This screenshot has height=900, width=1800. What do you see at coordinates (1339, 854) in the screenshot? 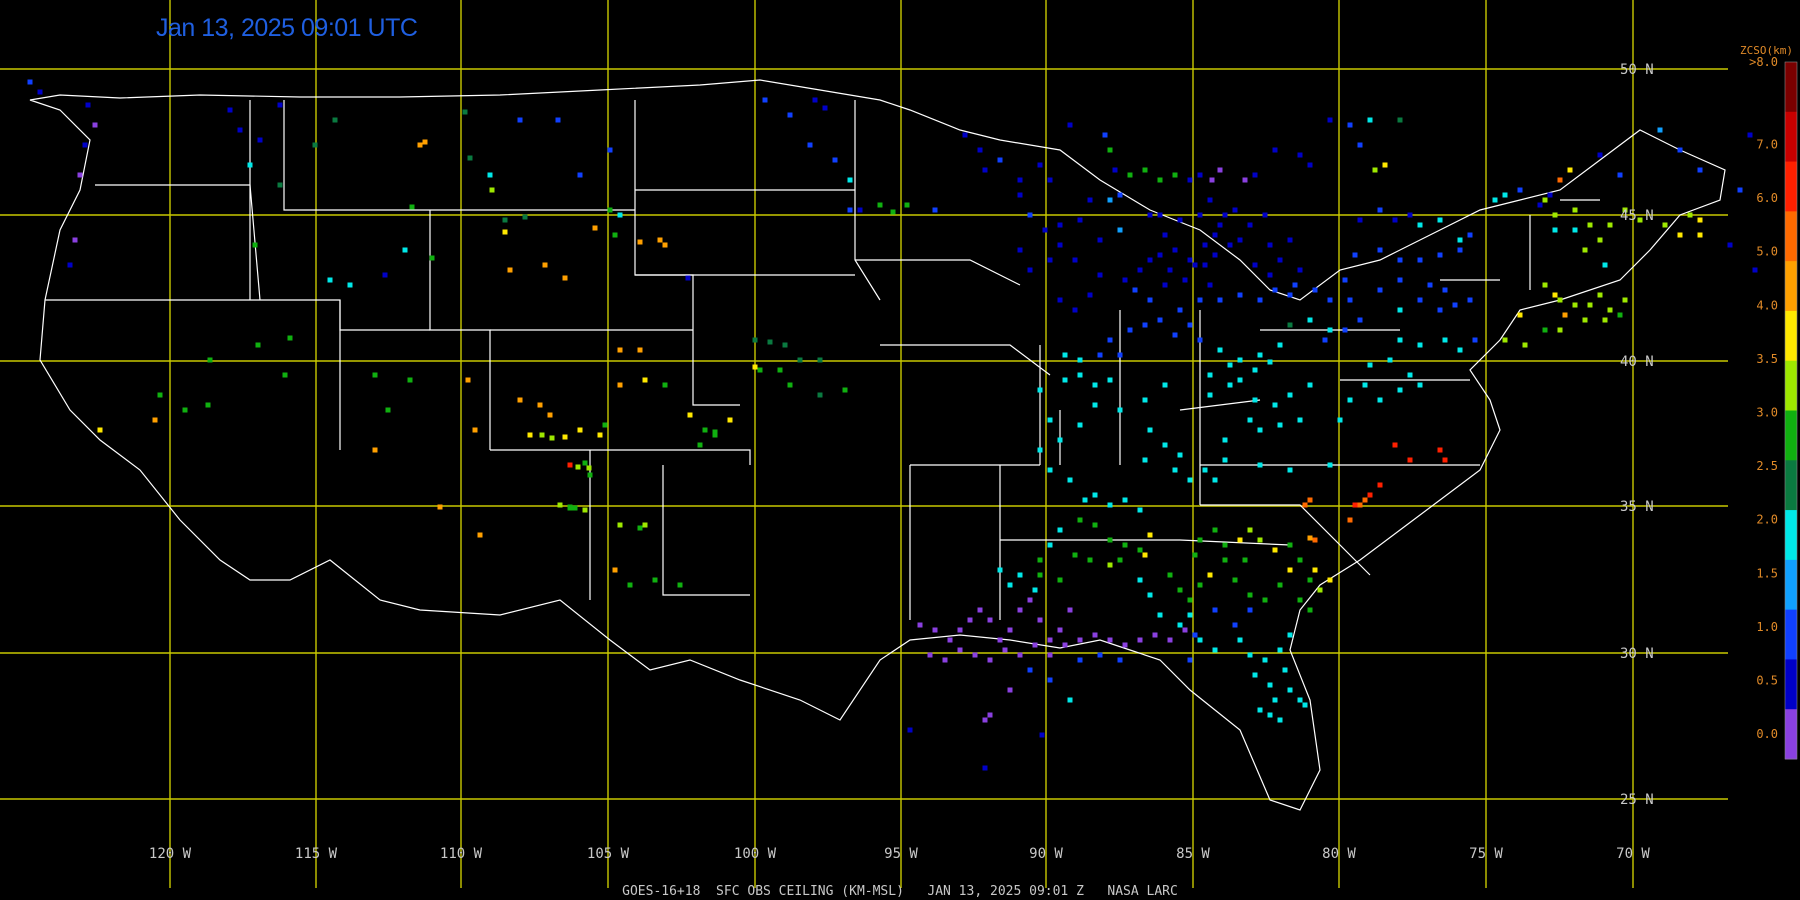
I see `lon-label: 80 W` at bounding box center [1339, 854].